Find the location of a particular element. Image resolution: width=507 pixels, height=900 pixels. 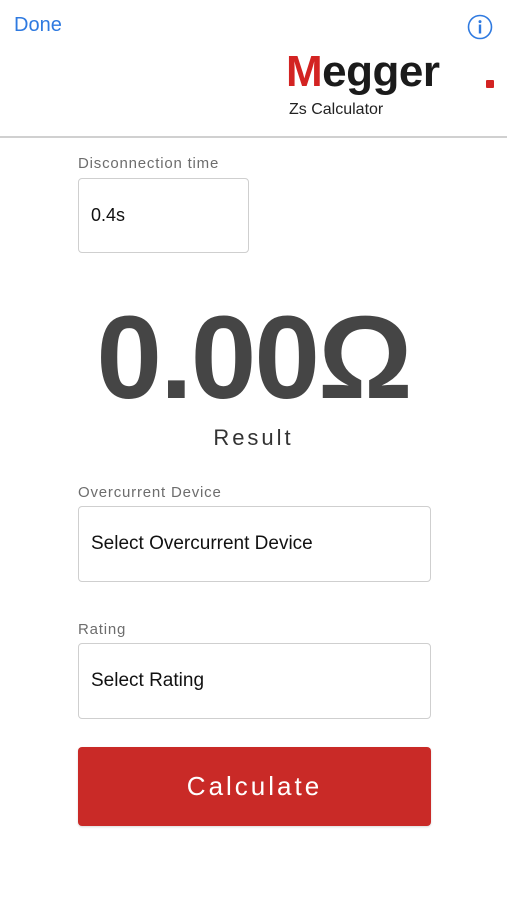

disconnection-time-label: Disconnection time is located at coordinates (149, 163).